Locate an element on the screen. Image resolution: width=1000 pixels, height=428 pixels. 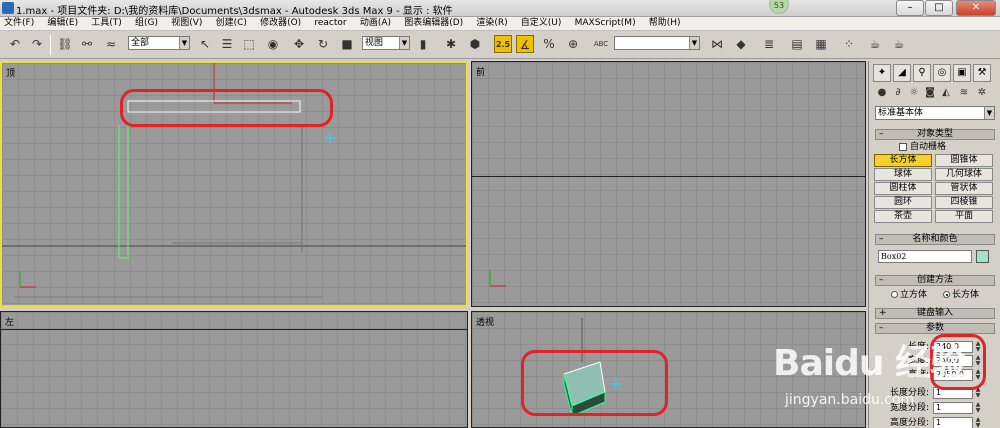
systems-icon: ✲ is located at coordinates (982, 93).